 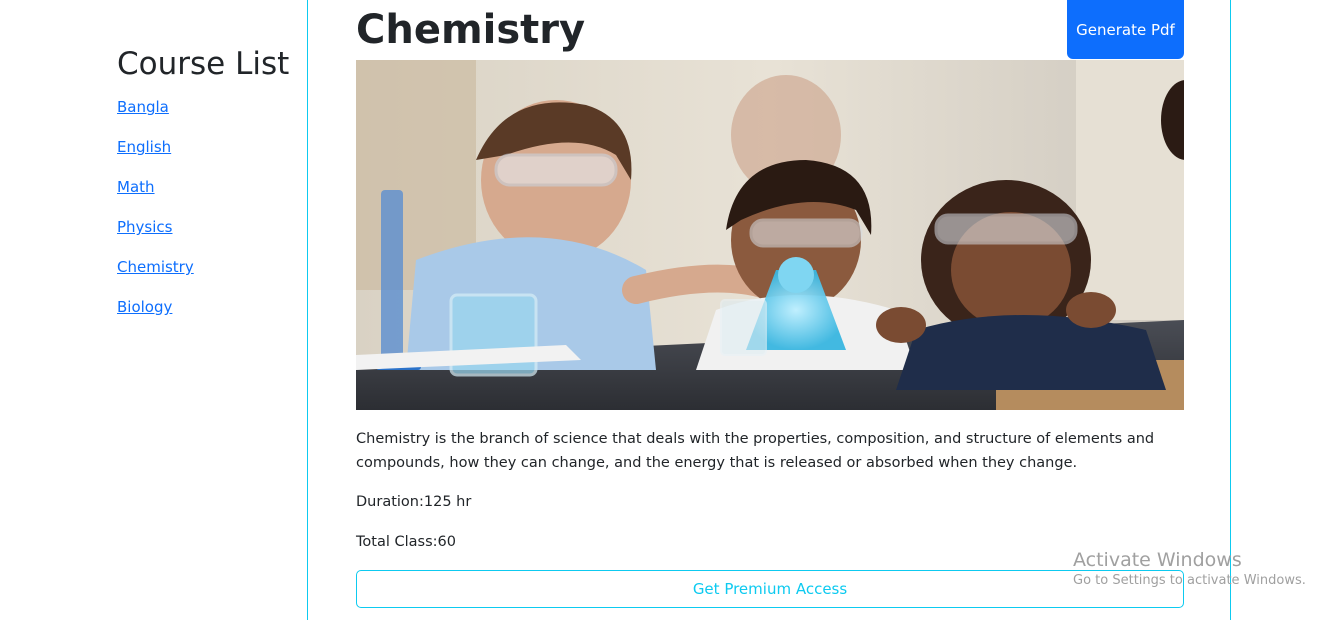 I want to click on course-title: Chemistry, so click(x=471, y=30).